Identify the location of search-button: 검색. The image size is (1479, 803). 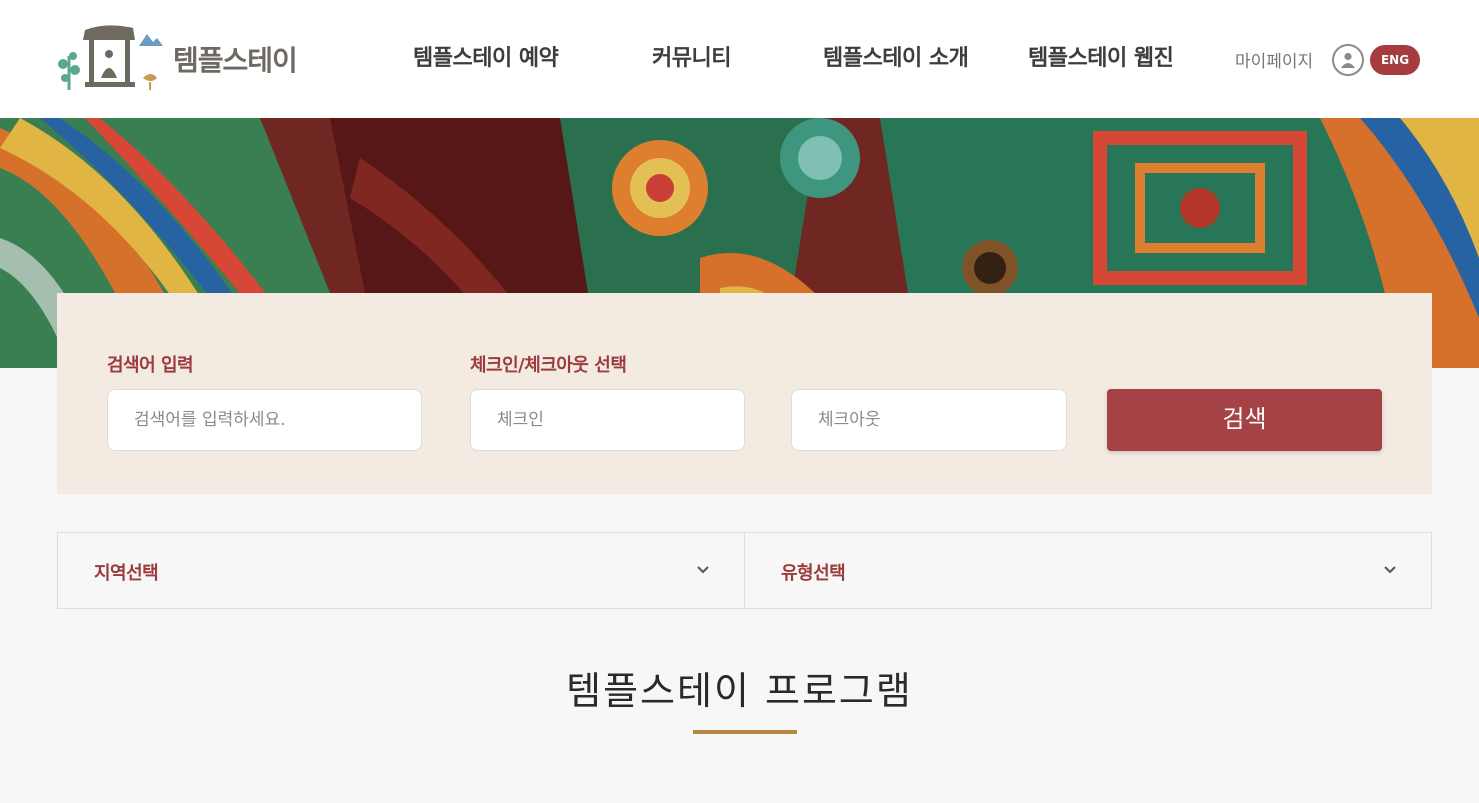
(1244, 420).